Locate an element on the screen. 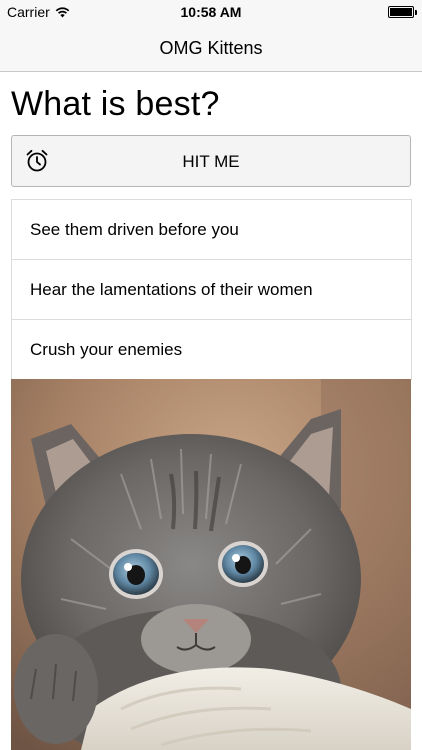 The width and height of the screenshot is (422, 750). nav-title: OMG Kittens is located at coordinates (211, 48).